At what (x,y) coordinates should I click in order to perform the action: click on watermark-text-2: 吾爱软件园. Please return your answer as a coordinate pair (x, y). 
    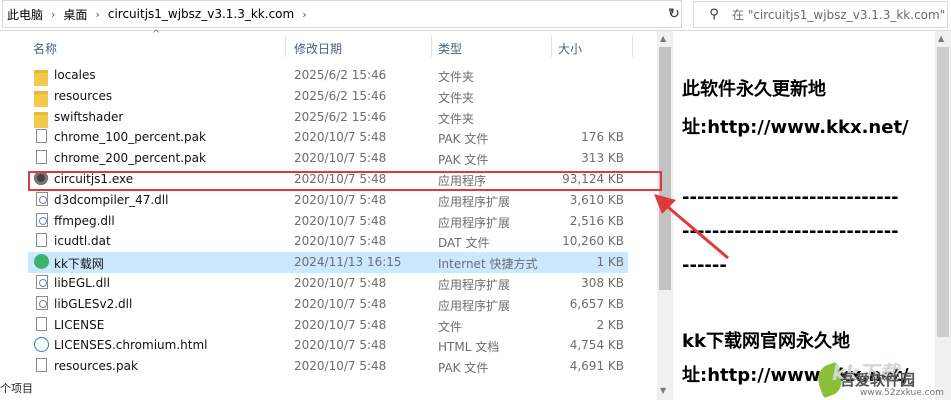
    Looking at the image, I should click on (878, 380).